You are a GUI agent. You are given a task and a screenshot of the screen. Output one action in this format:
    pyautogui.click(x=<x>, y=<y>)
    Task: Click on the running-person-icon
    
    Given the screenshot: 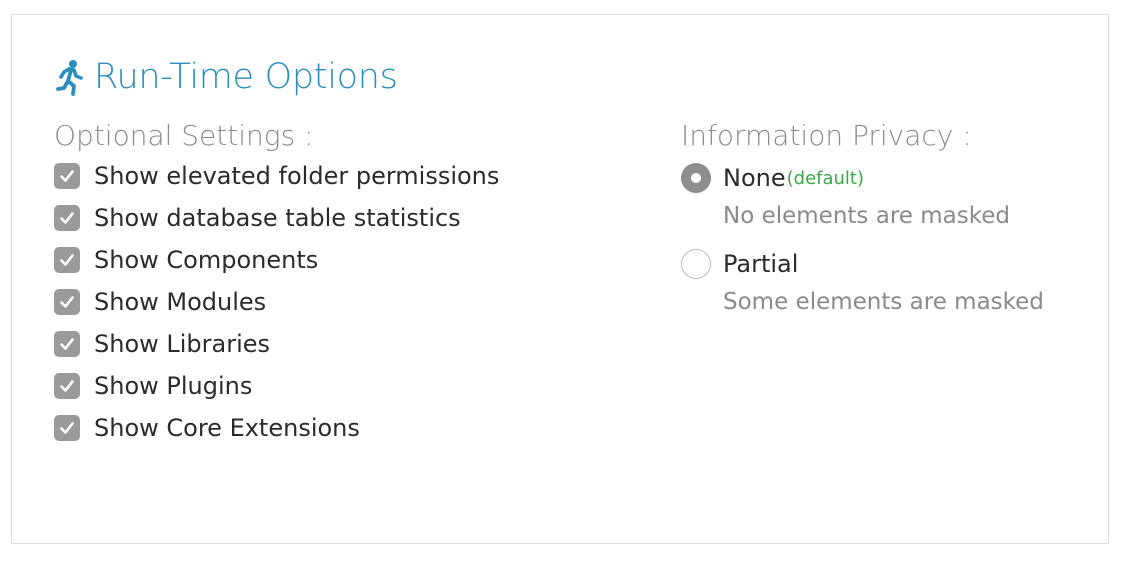 What is the action you would take?
    pyautogui.click(x=69, y=78)
    